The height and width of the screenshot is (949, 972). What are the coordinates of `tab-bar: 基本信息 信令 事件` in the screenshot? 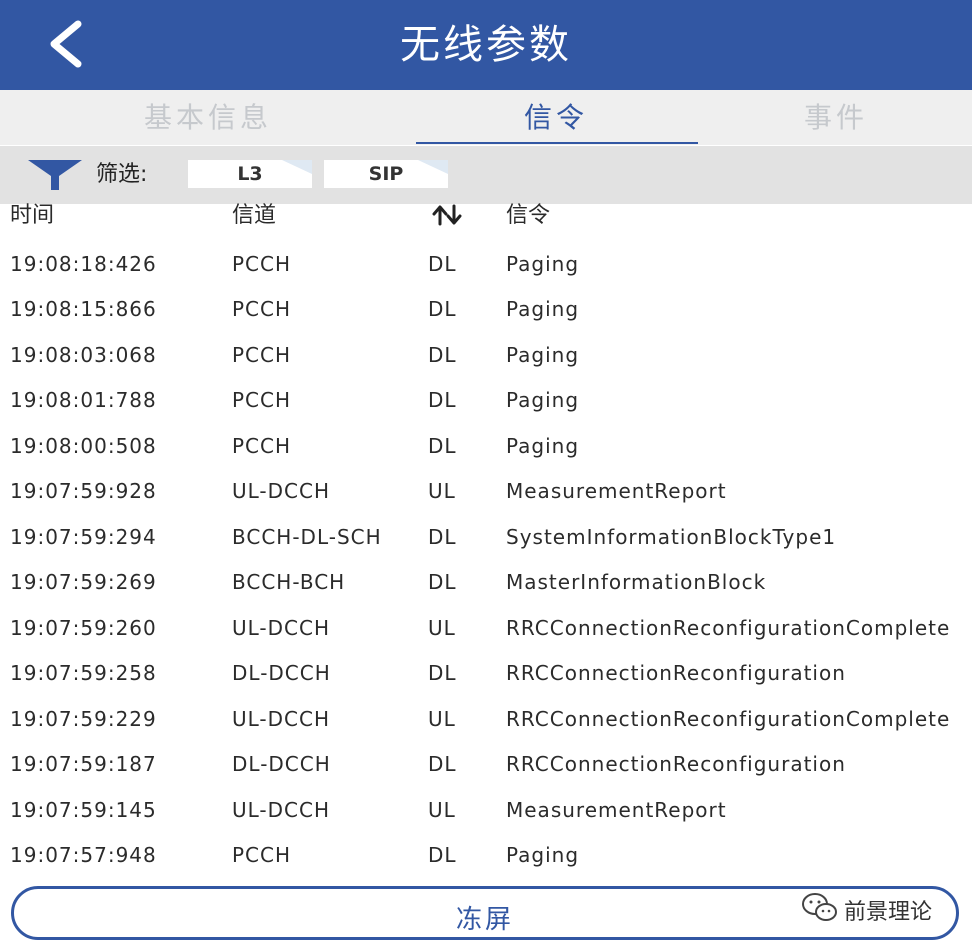 It's located at (486, 117).